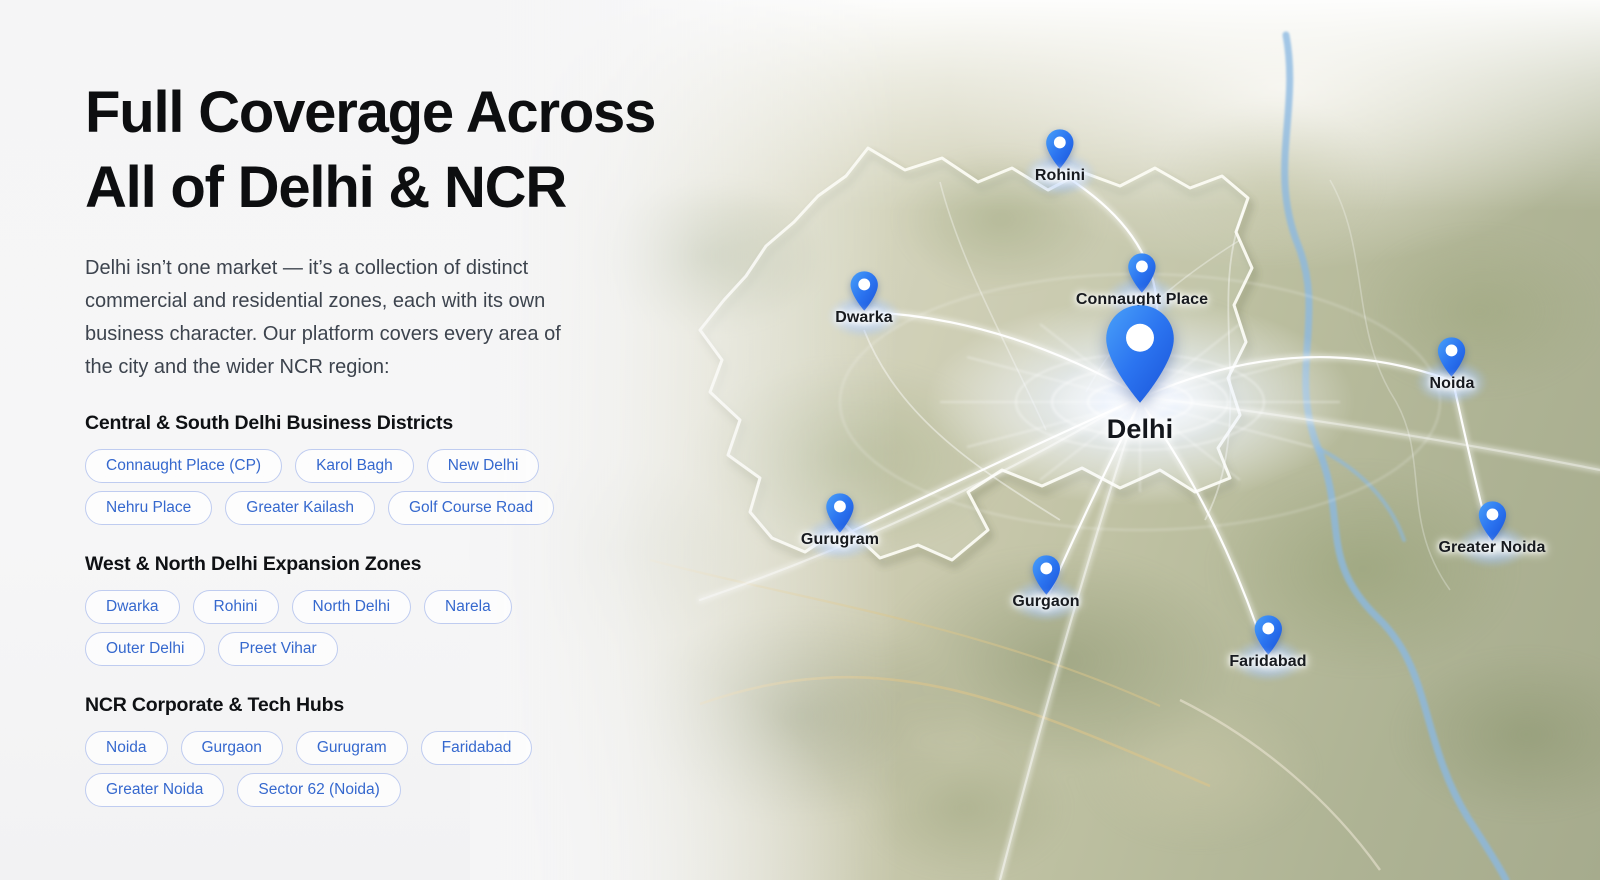 The image size is (1600, 880). What do you see at coordinates (351, 607) in the screenshot?
I see `area-chip: North Delhi` at bounding box center [351, 607].